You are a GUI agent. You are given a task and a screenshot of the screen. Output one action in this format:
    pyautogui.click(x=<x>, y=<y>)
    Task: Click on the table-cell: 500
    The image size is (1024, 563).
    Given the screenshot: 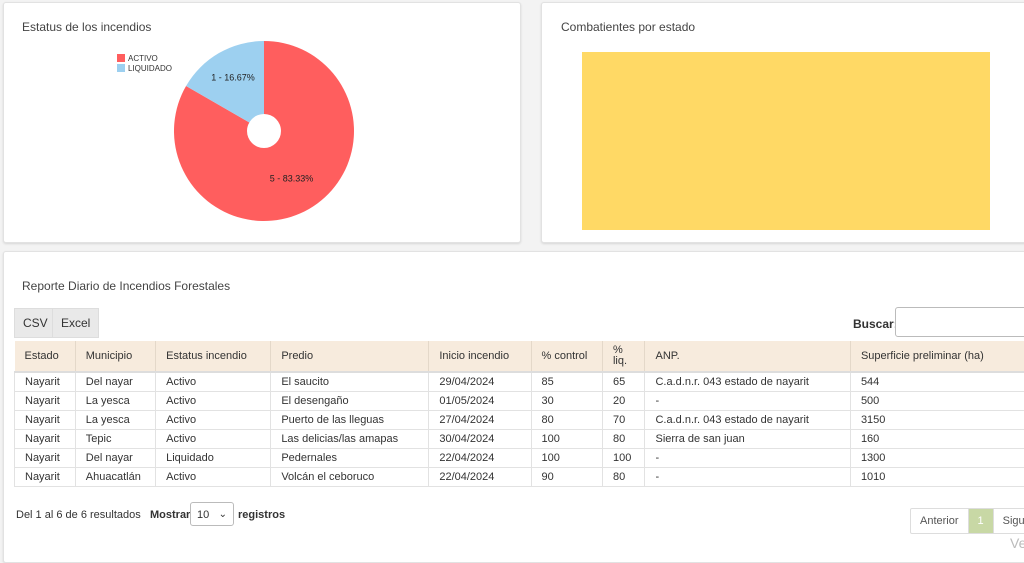 What is the action you would take?
    pyautogui.click(x=937, y=401)
    